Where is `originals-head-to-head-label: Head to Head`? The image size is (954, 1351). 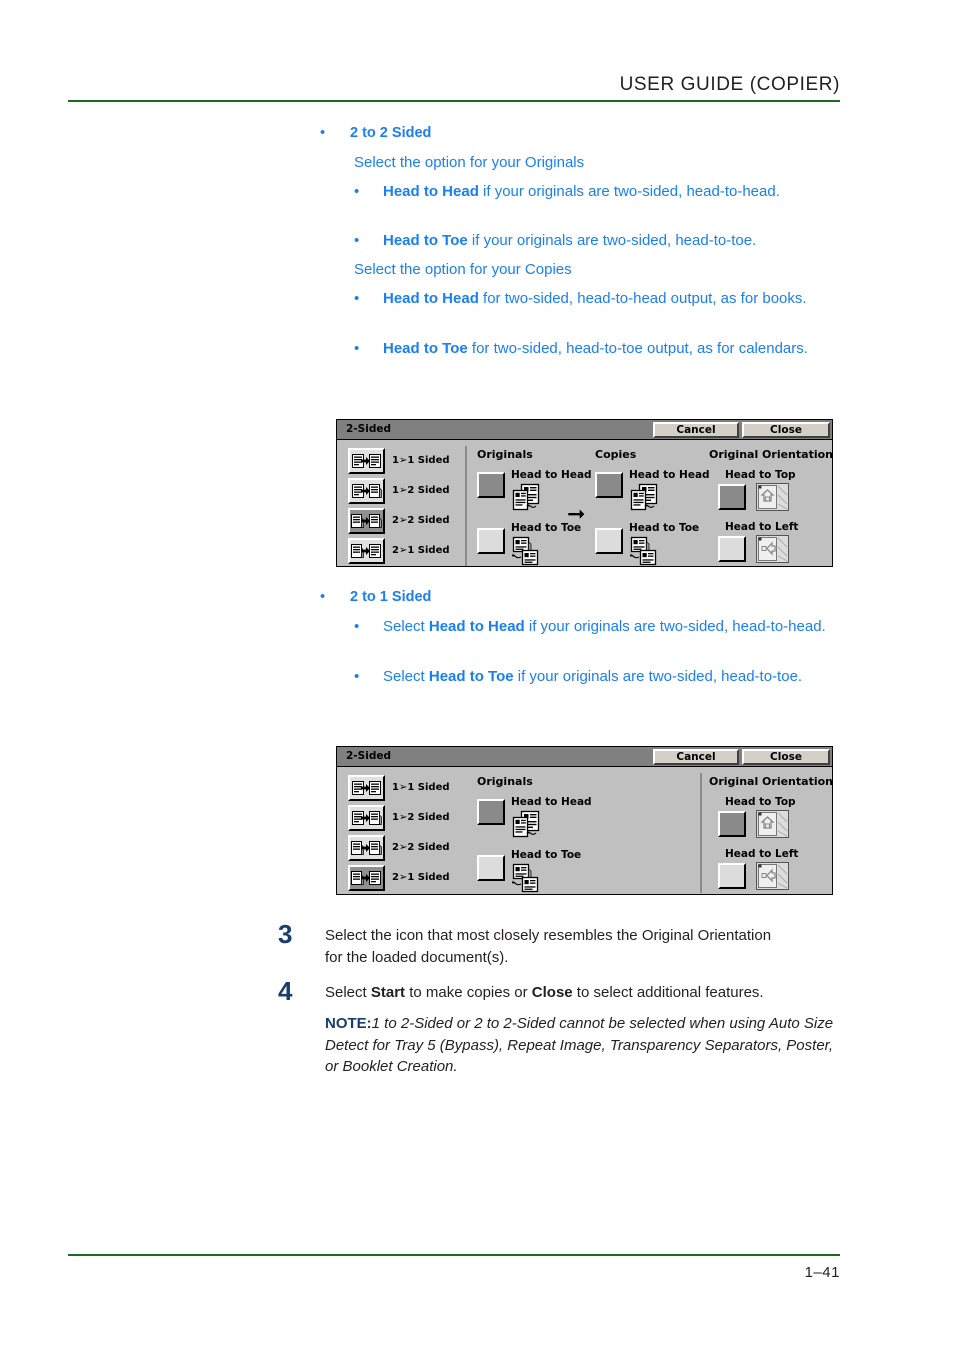 originals-head-to-head-label: Head to Head is located at coordinates (551, 802).